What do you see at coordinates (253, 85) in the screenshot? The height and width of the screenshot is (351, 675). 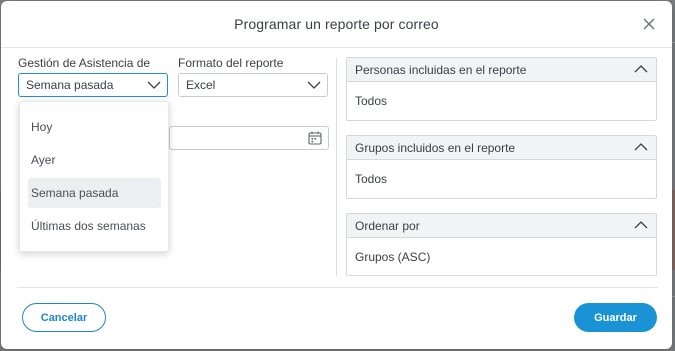 I see `format-select: Excel` at bounding box center [253, 85].